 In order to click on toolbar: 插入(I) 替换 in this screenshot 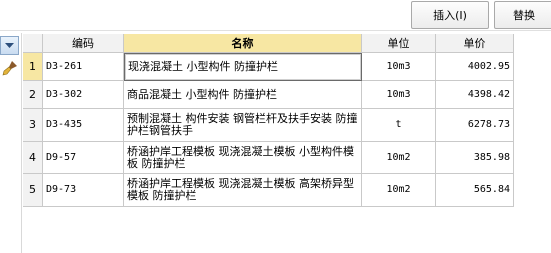, I will do `click(275, 15)`.